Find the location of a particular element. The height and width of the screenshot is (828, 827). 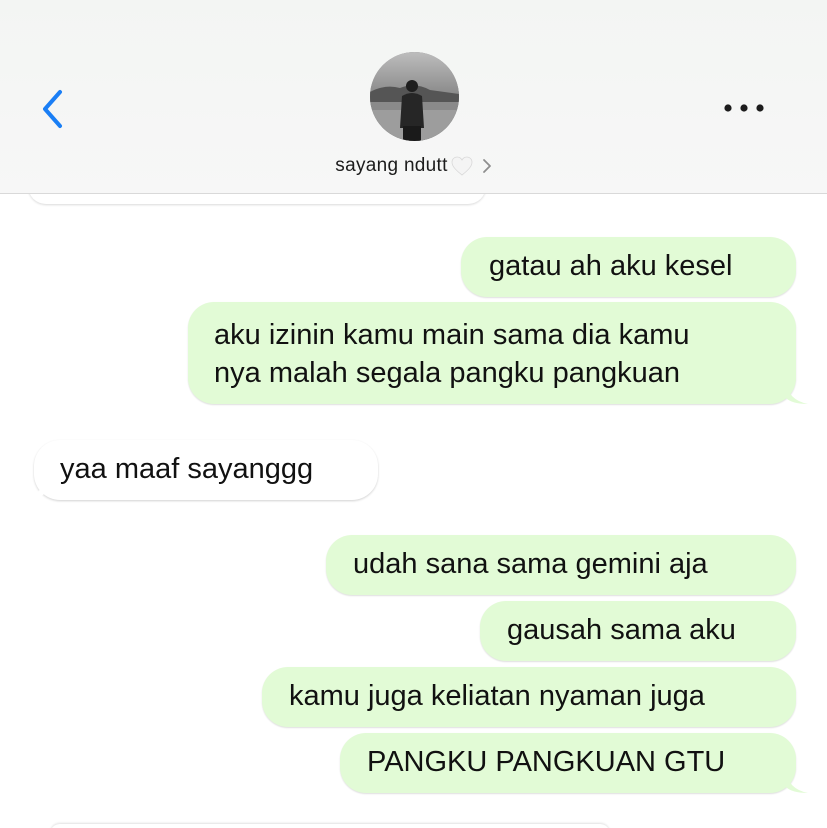

profile-photo is located at coordinates (414, 96).